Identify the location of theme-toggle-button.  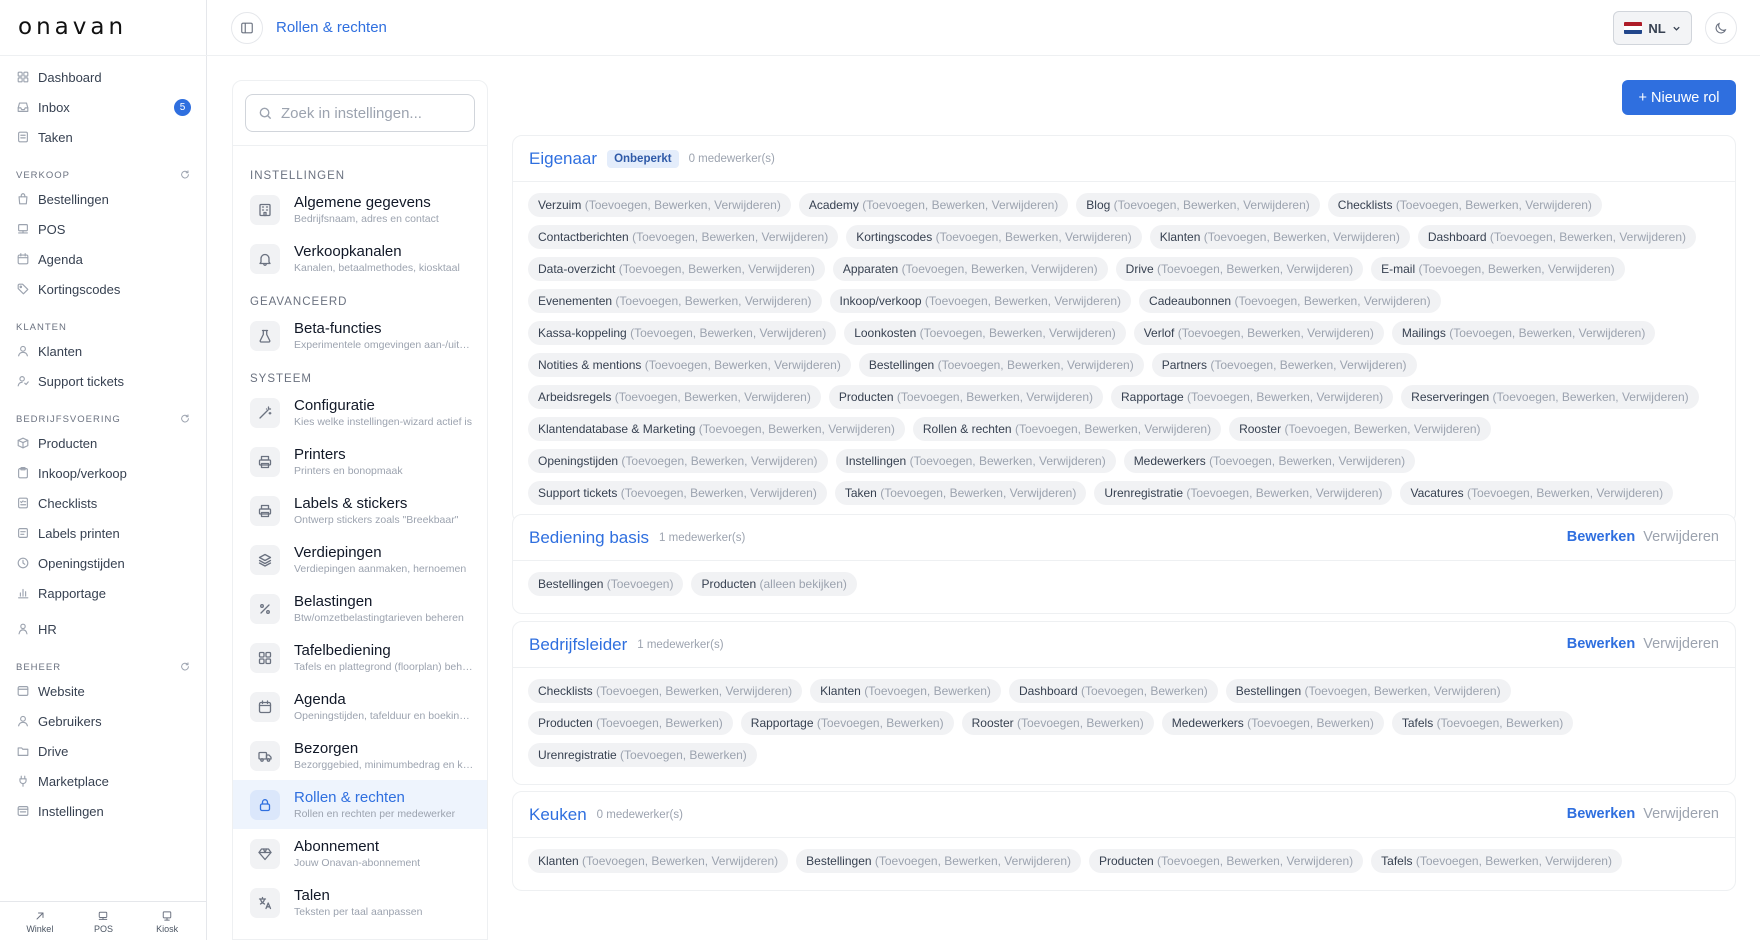
(1721, 28).